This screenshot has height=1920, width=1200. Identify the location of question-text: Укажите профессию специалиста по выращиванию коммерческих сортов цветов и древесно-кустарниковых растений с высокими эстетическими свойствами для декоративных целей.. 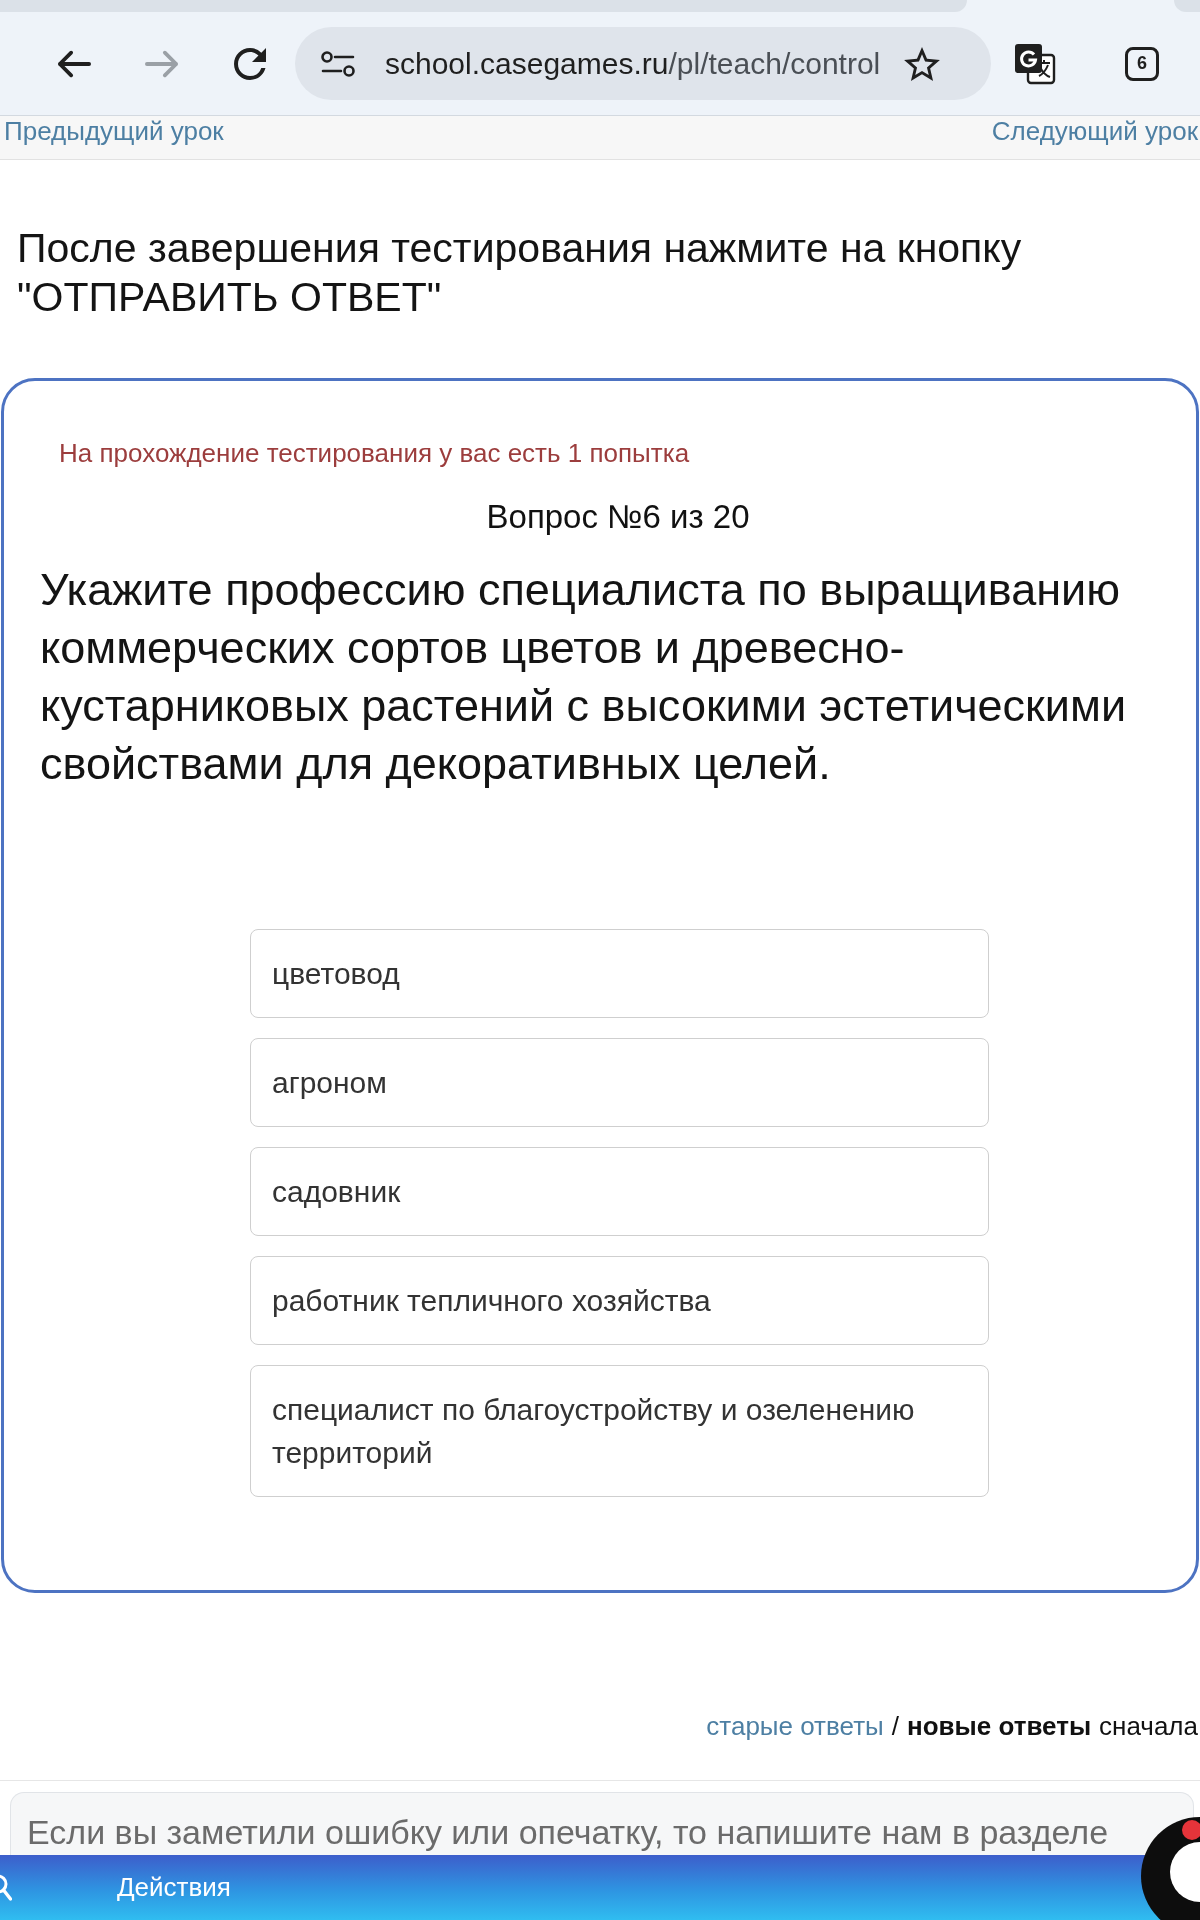
(584, 677).